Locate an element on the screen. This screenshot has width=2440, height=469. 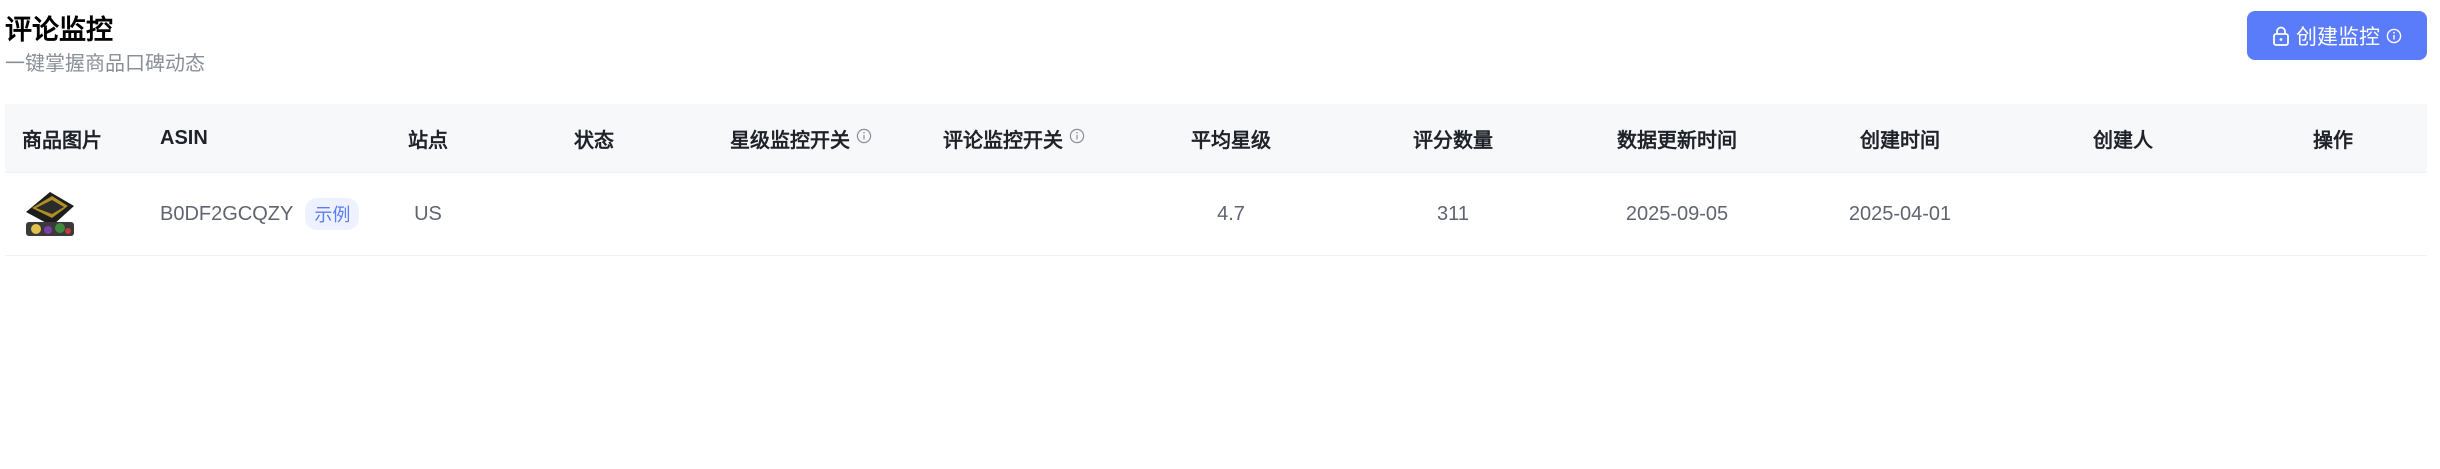
column-header-image: 商品图片 is located at coordinates (62, 140).